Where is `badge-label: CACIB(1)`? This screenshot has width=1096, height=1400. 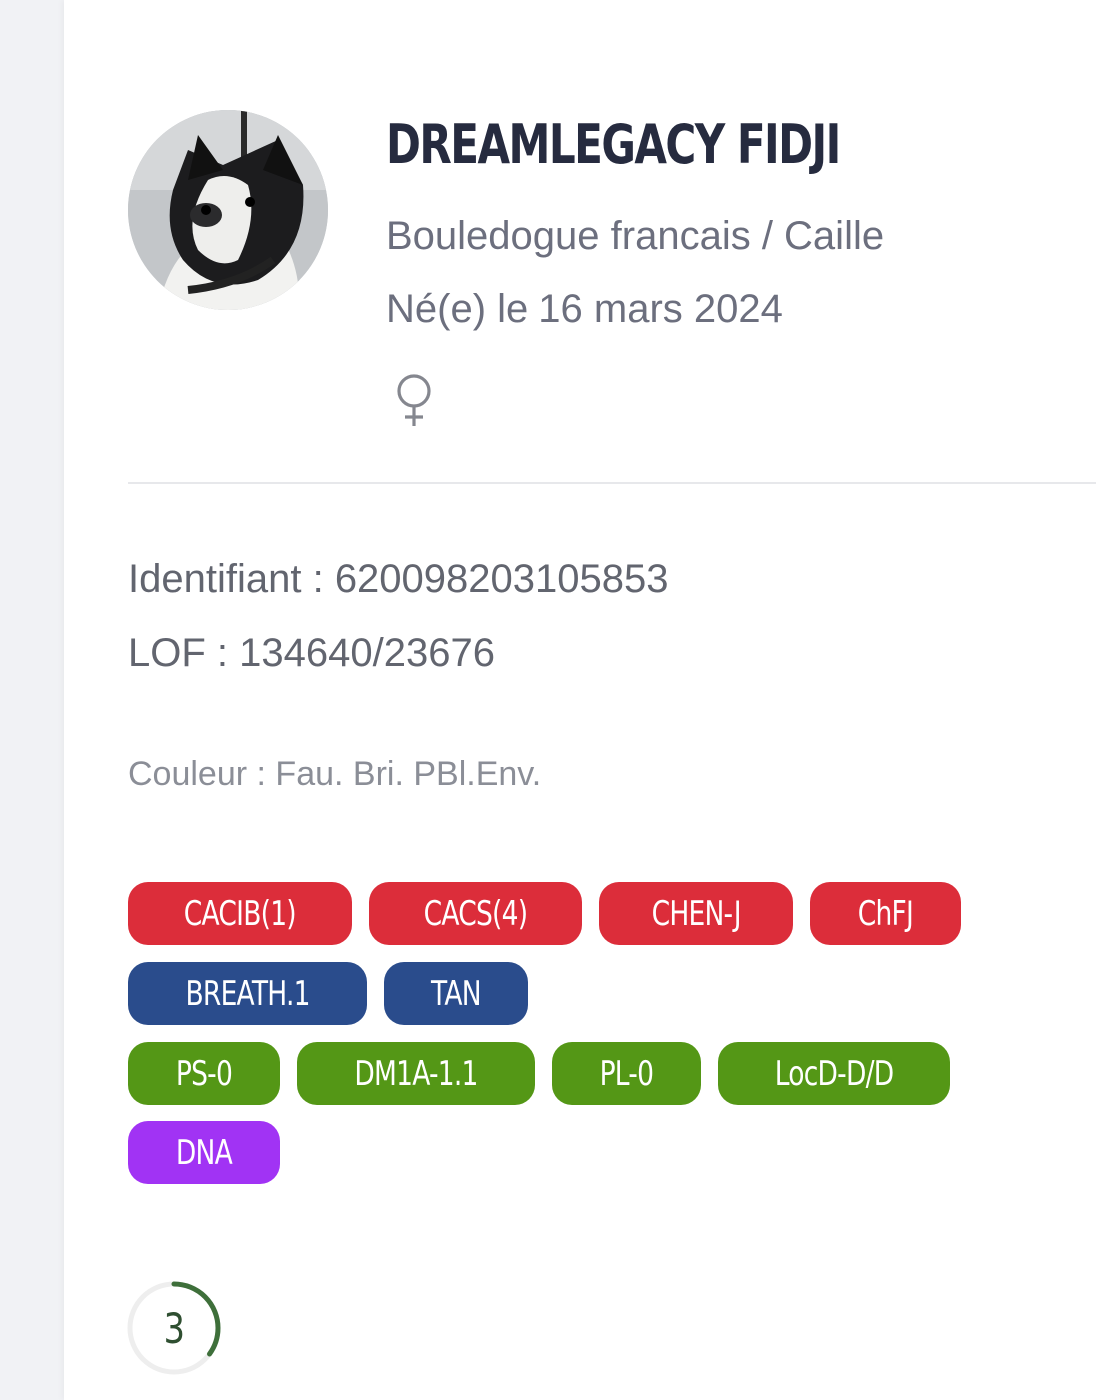 badge-label: CACIB(1) is located at coordinates (240, 913).